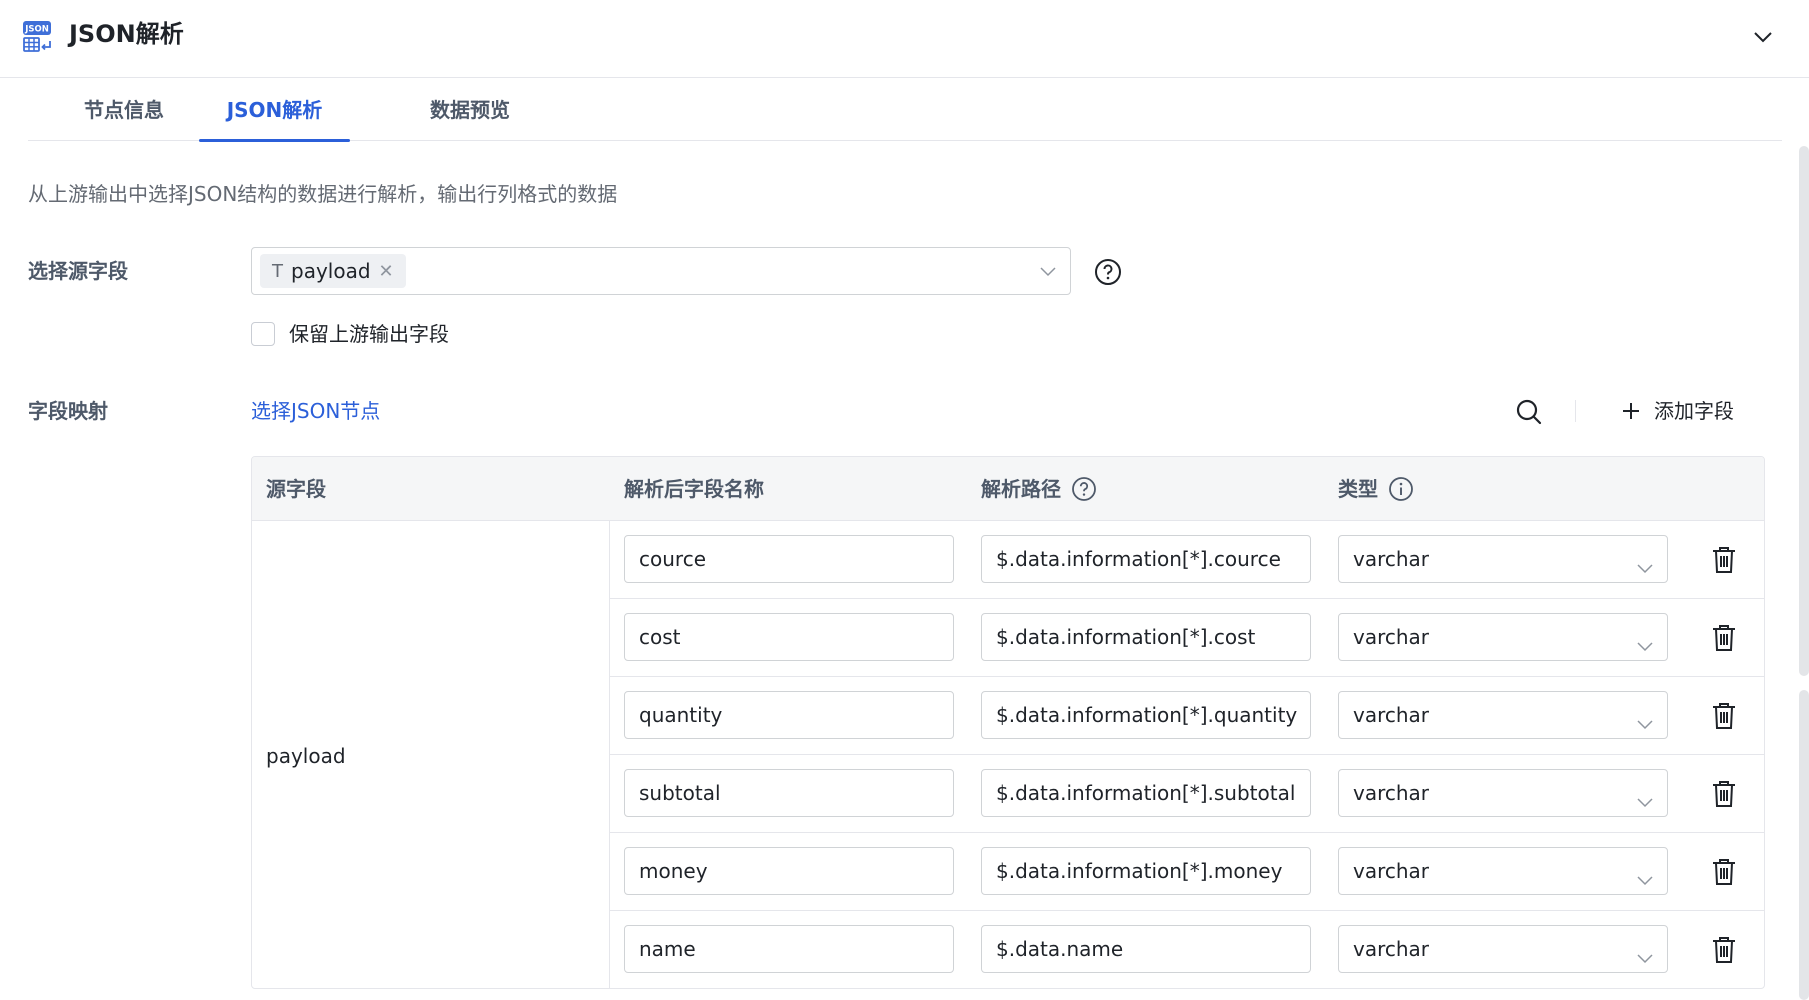 The width and height of the screenshot is (1809, 1000). What do you see at coordinates (78, 271) in the screenshot?
I see `source-field-label: 选择源字段` at bounding box center [78, 271].